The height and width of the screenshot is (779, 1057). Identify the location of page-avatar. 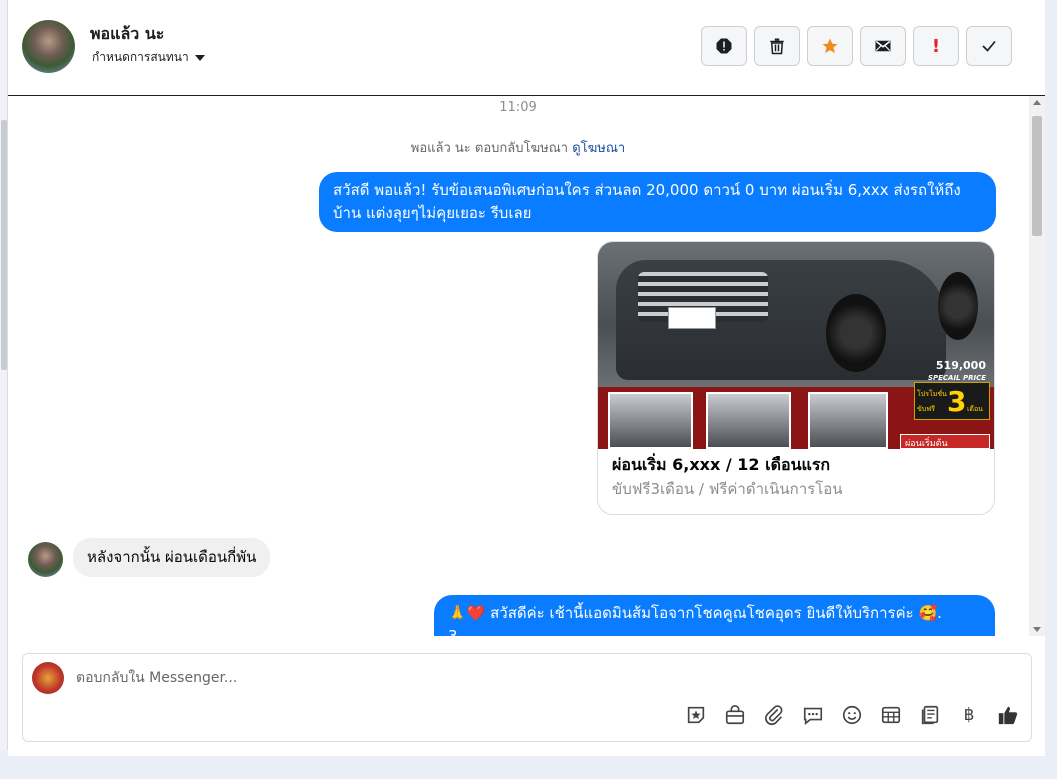
(48, 678).